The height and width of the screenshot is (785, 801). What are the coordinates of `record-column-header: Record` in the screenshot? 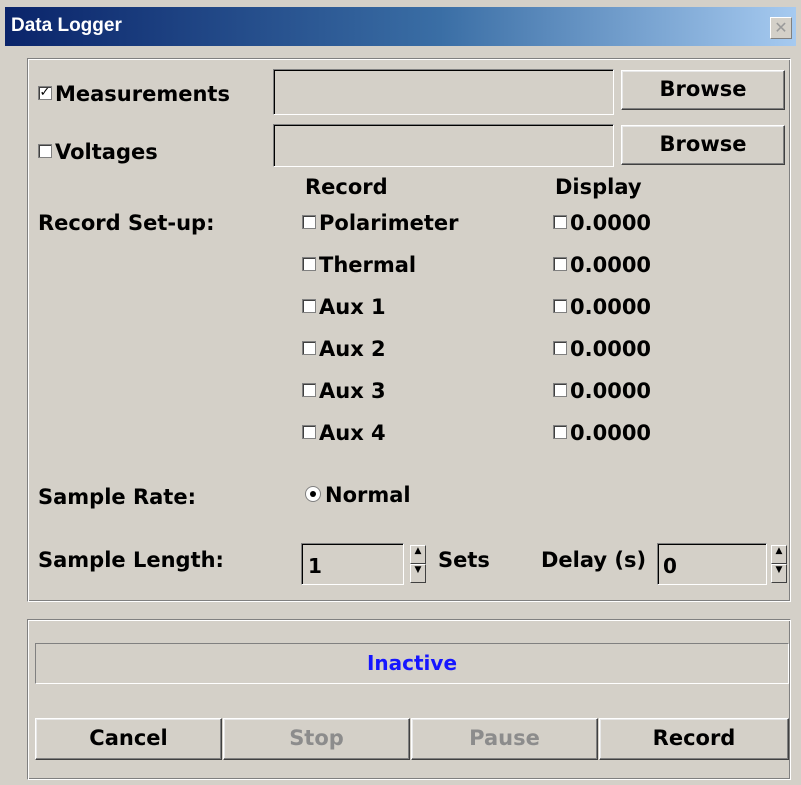 It's located at (346, 187).